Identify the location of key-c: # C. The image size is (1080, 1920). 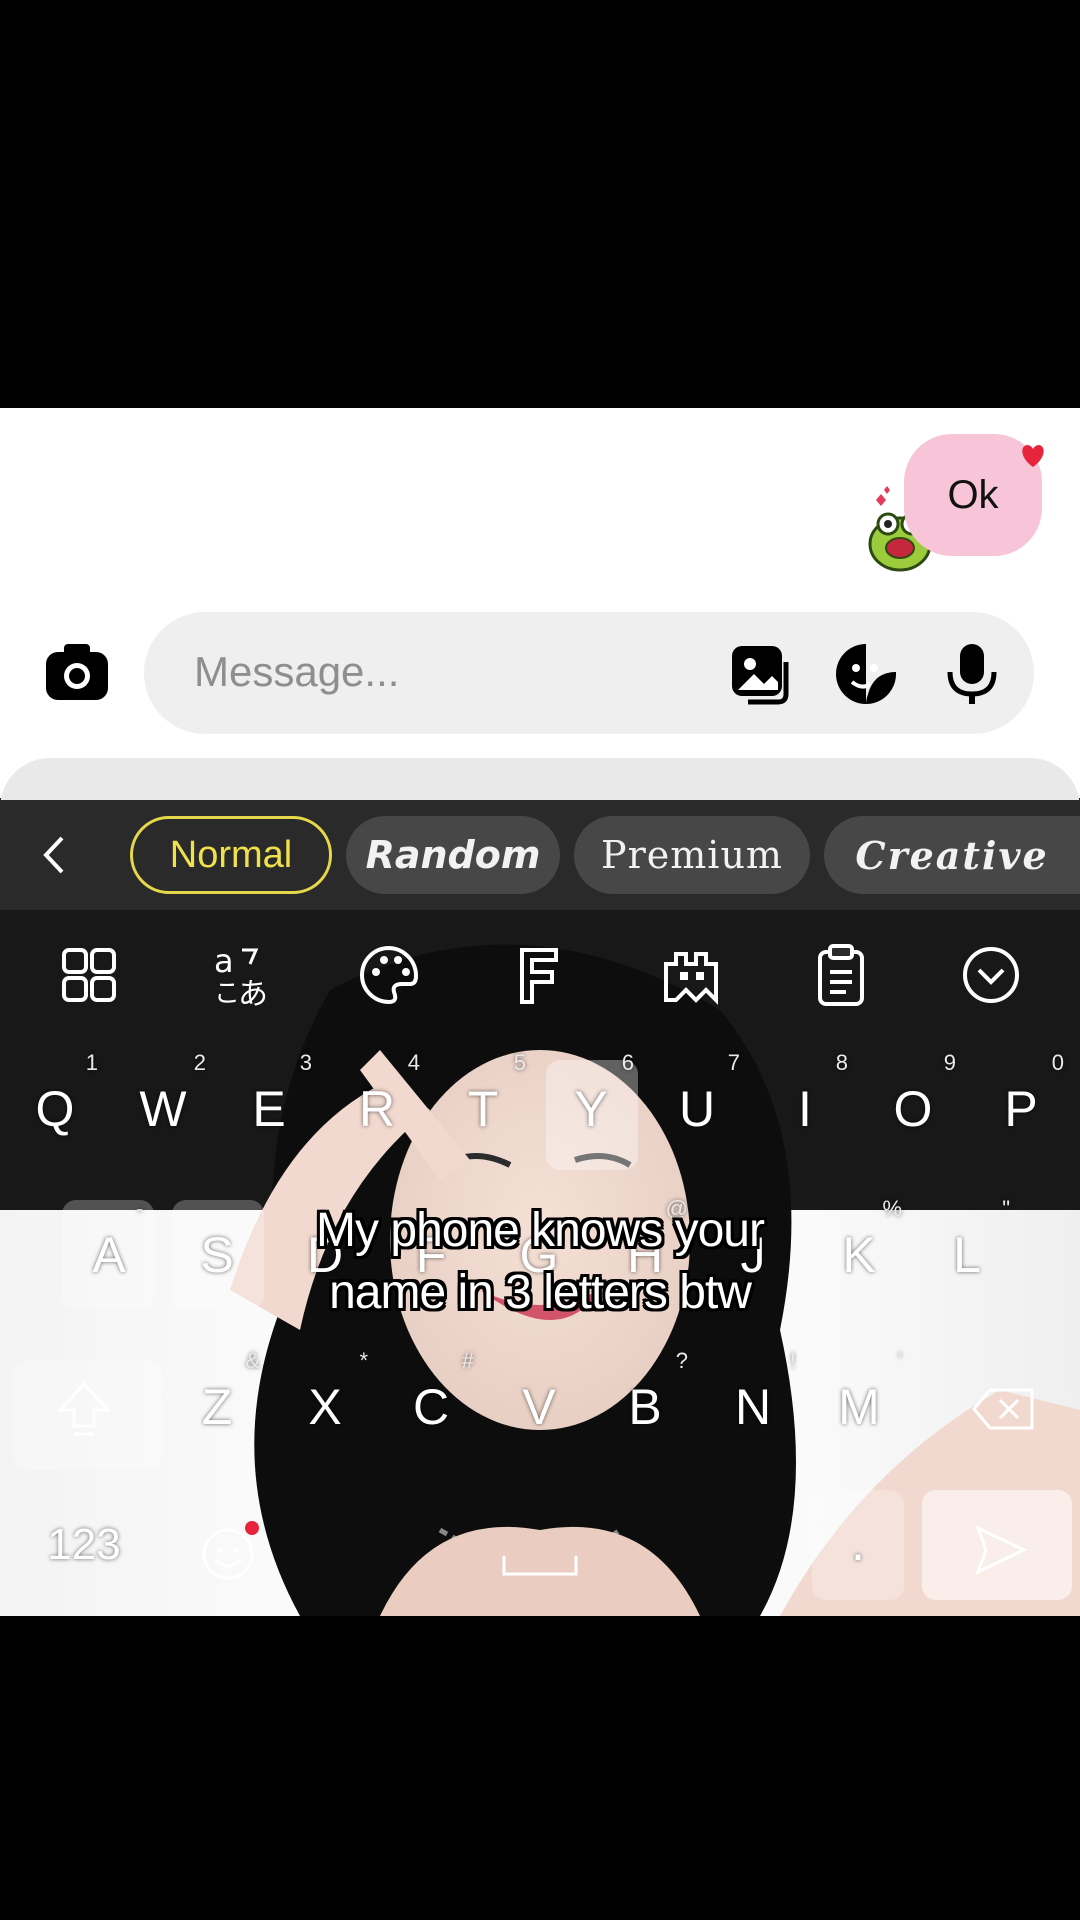
(431, 1408).